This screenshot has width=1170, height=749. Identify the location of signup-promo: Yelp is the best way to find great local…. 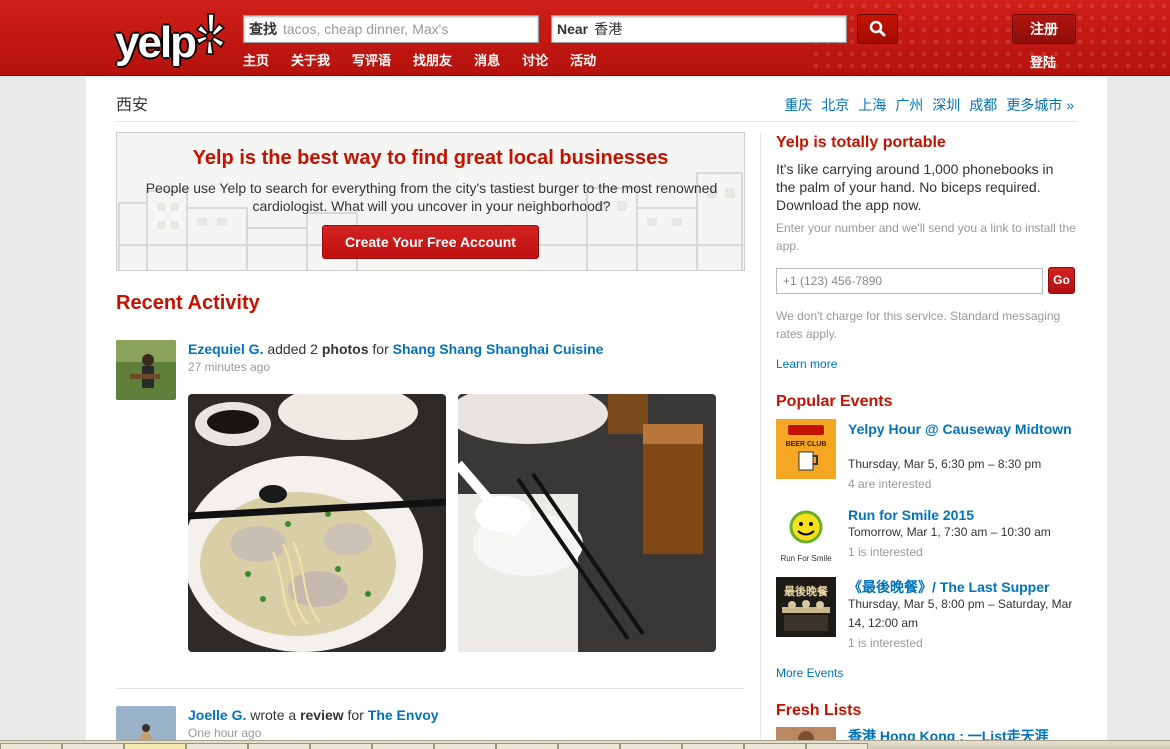
(430, 201).